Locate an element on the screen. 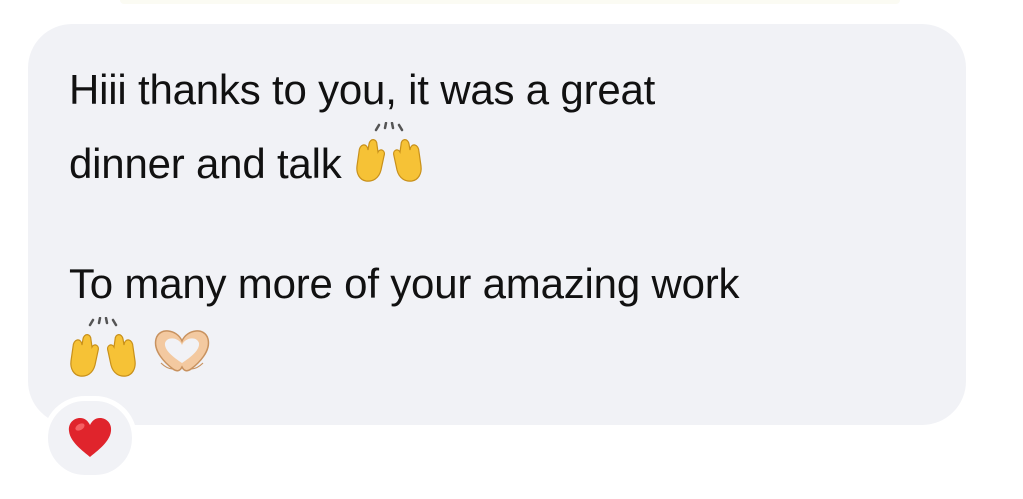 This screenshot has width=1023, height=499. line-break is located at coordinates (497, 224).